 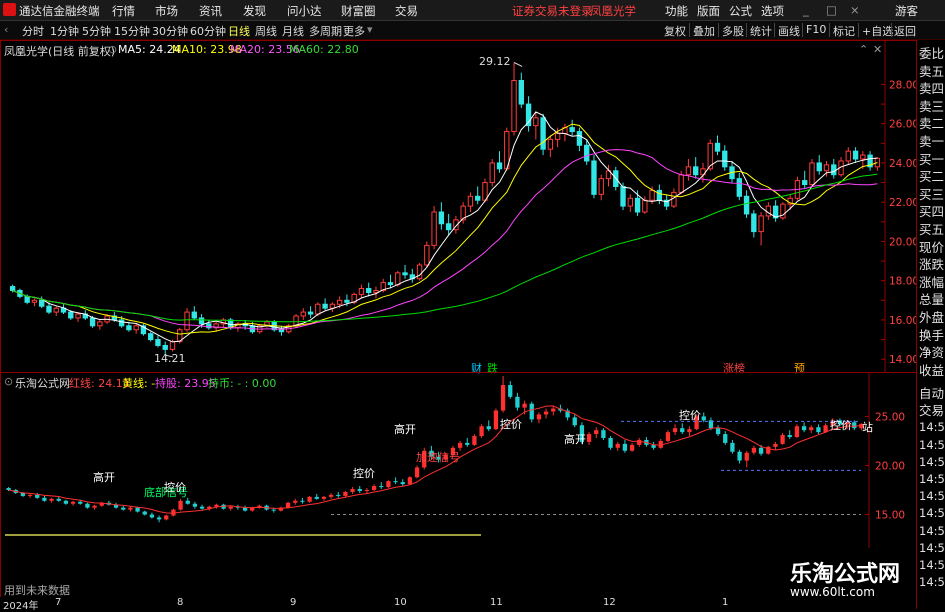 What do you see at coordinates (239, 31) in the screenshot?
I see `period-tab-daily: 日线` at bounding box center [239, 31].